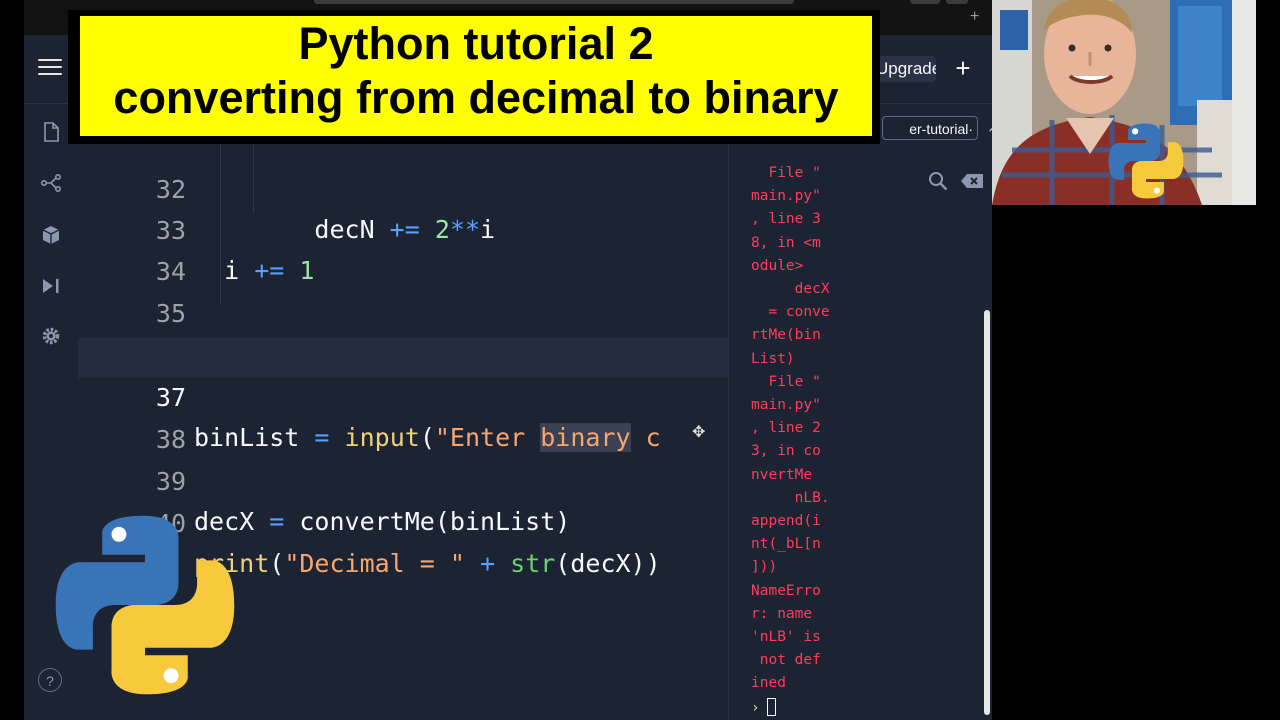 This screenshot has width=1280, height=720. I want to click on settings-icon, so click(51, 336).